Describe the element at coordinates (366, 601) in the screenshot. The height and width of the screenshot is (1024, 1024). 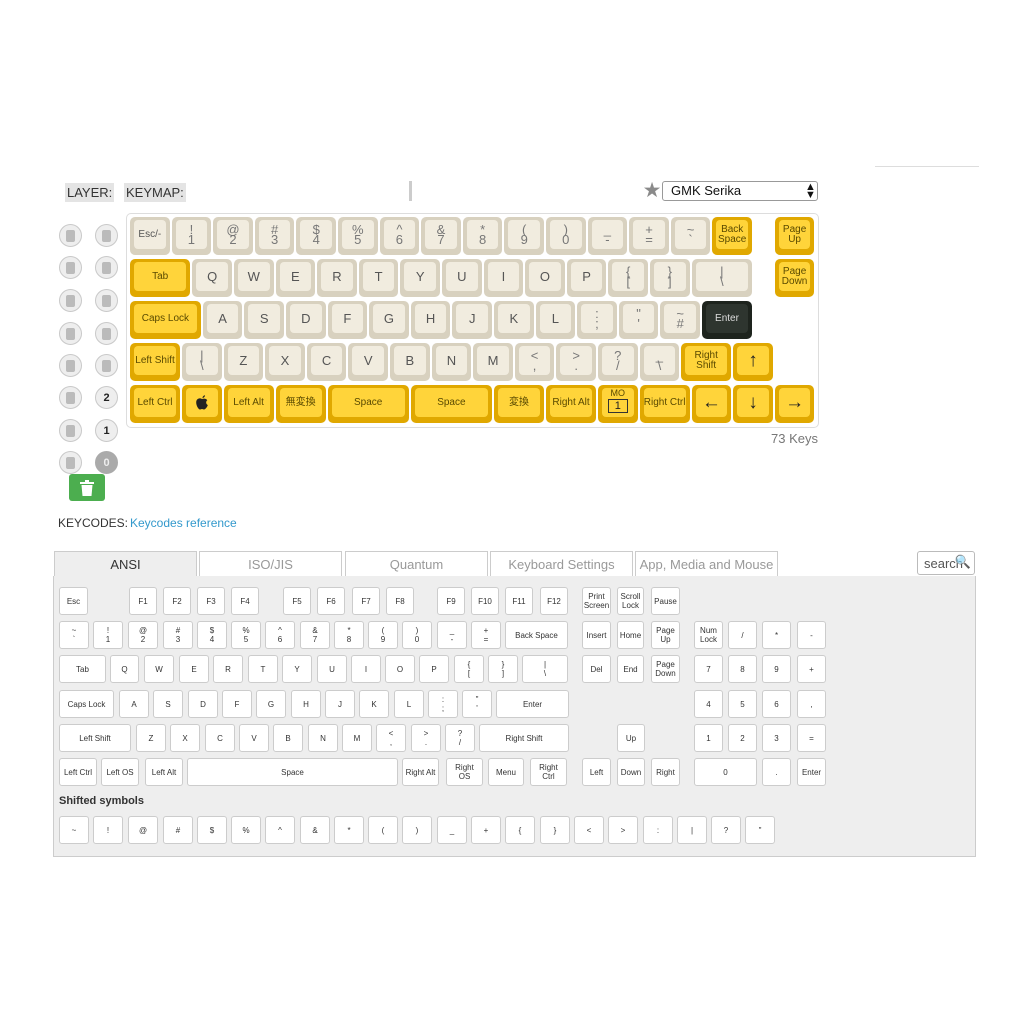
I see `keycode-f7: F7` at that location.